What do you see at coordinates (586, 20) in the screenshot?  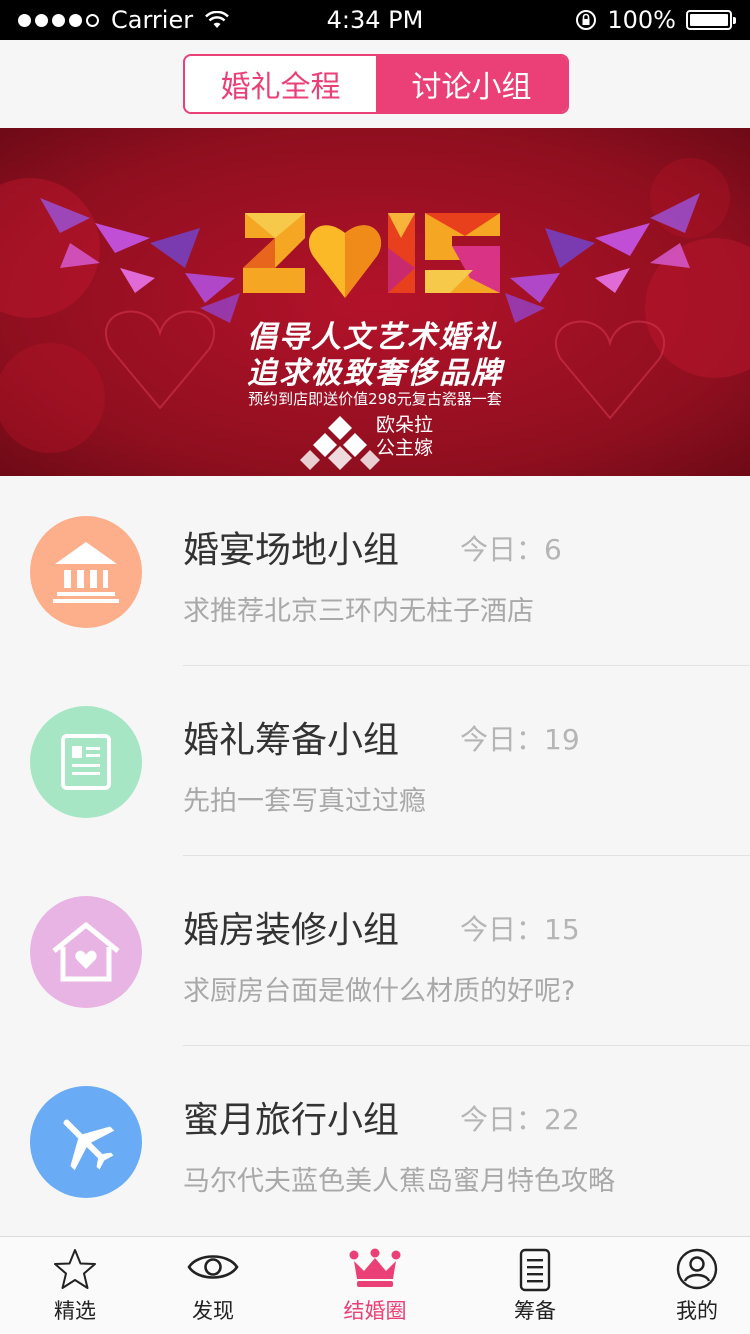 I see `rotation-lock-icon` at bounding box center [586, 20].